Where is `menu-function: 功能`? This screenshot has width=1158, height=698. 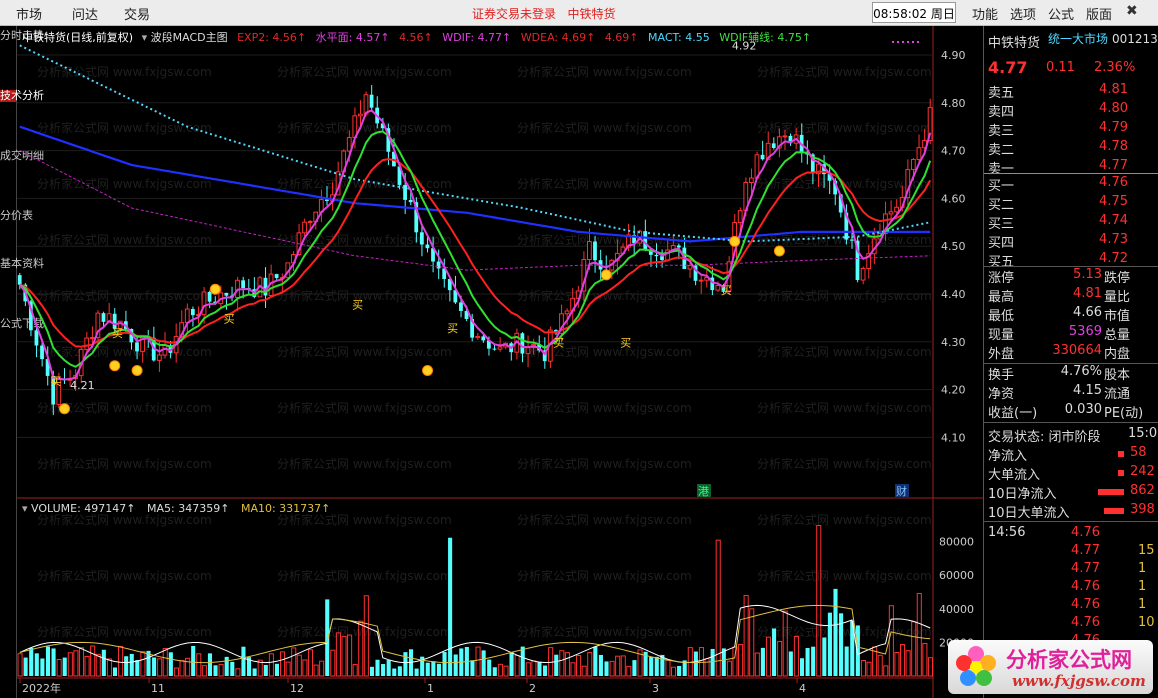 menu-function: 功能 is located at coordinates (985, 13).